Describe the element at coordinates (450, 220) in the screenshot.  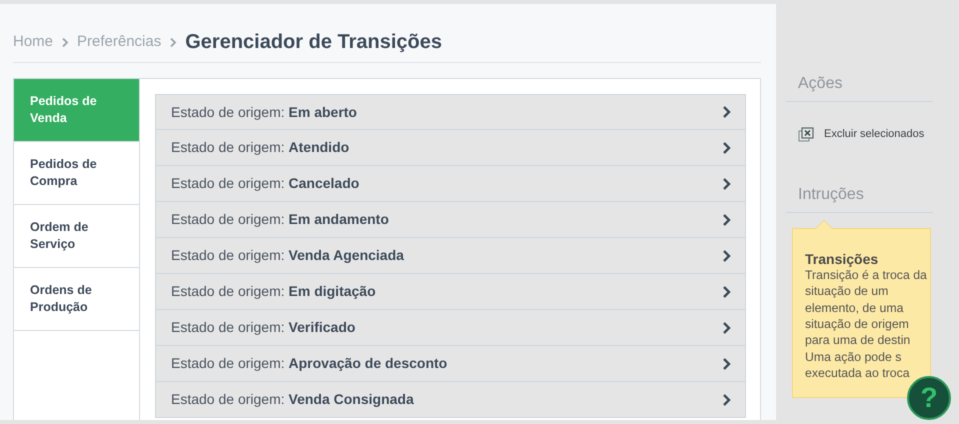
I see `transition-row: Estado de origem: Em andamento` at that location.